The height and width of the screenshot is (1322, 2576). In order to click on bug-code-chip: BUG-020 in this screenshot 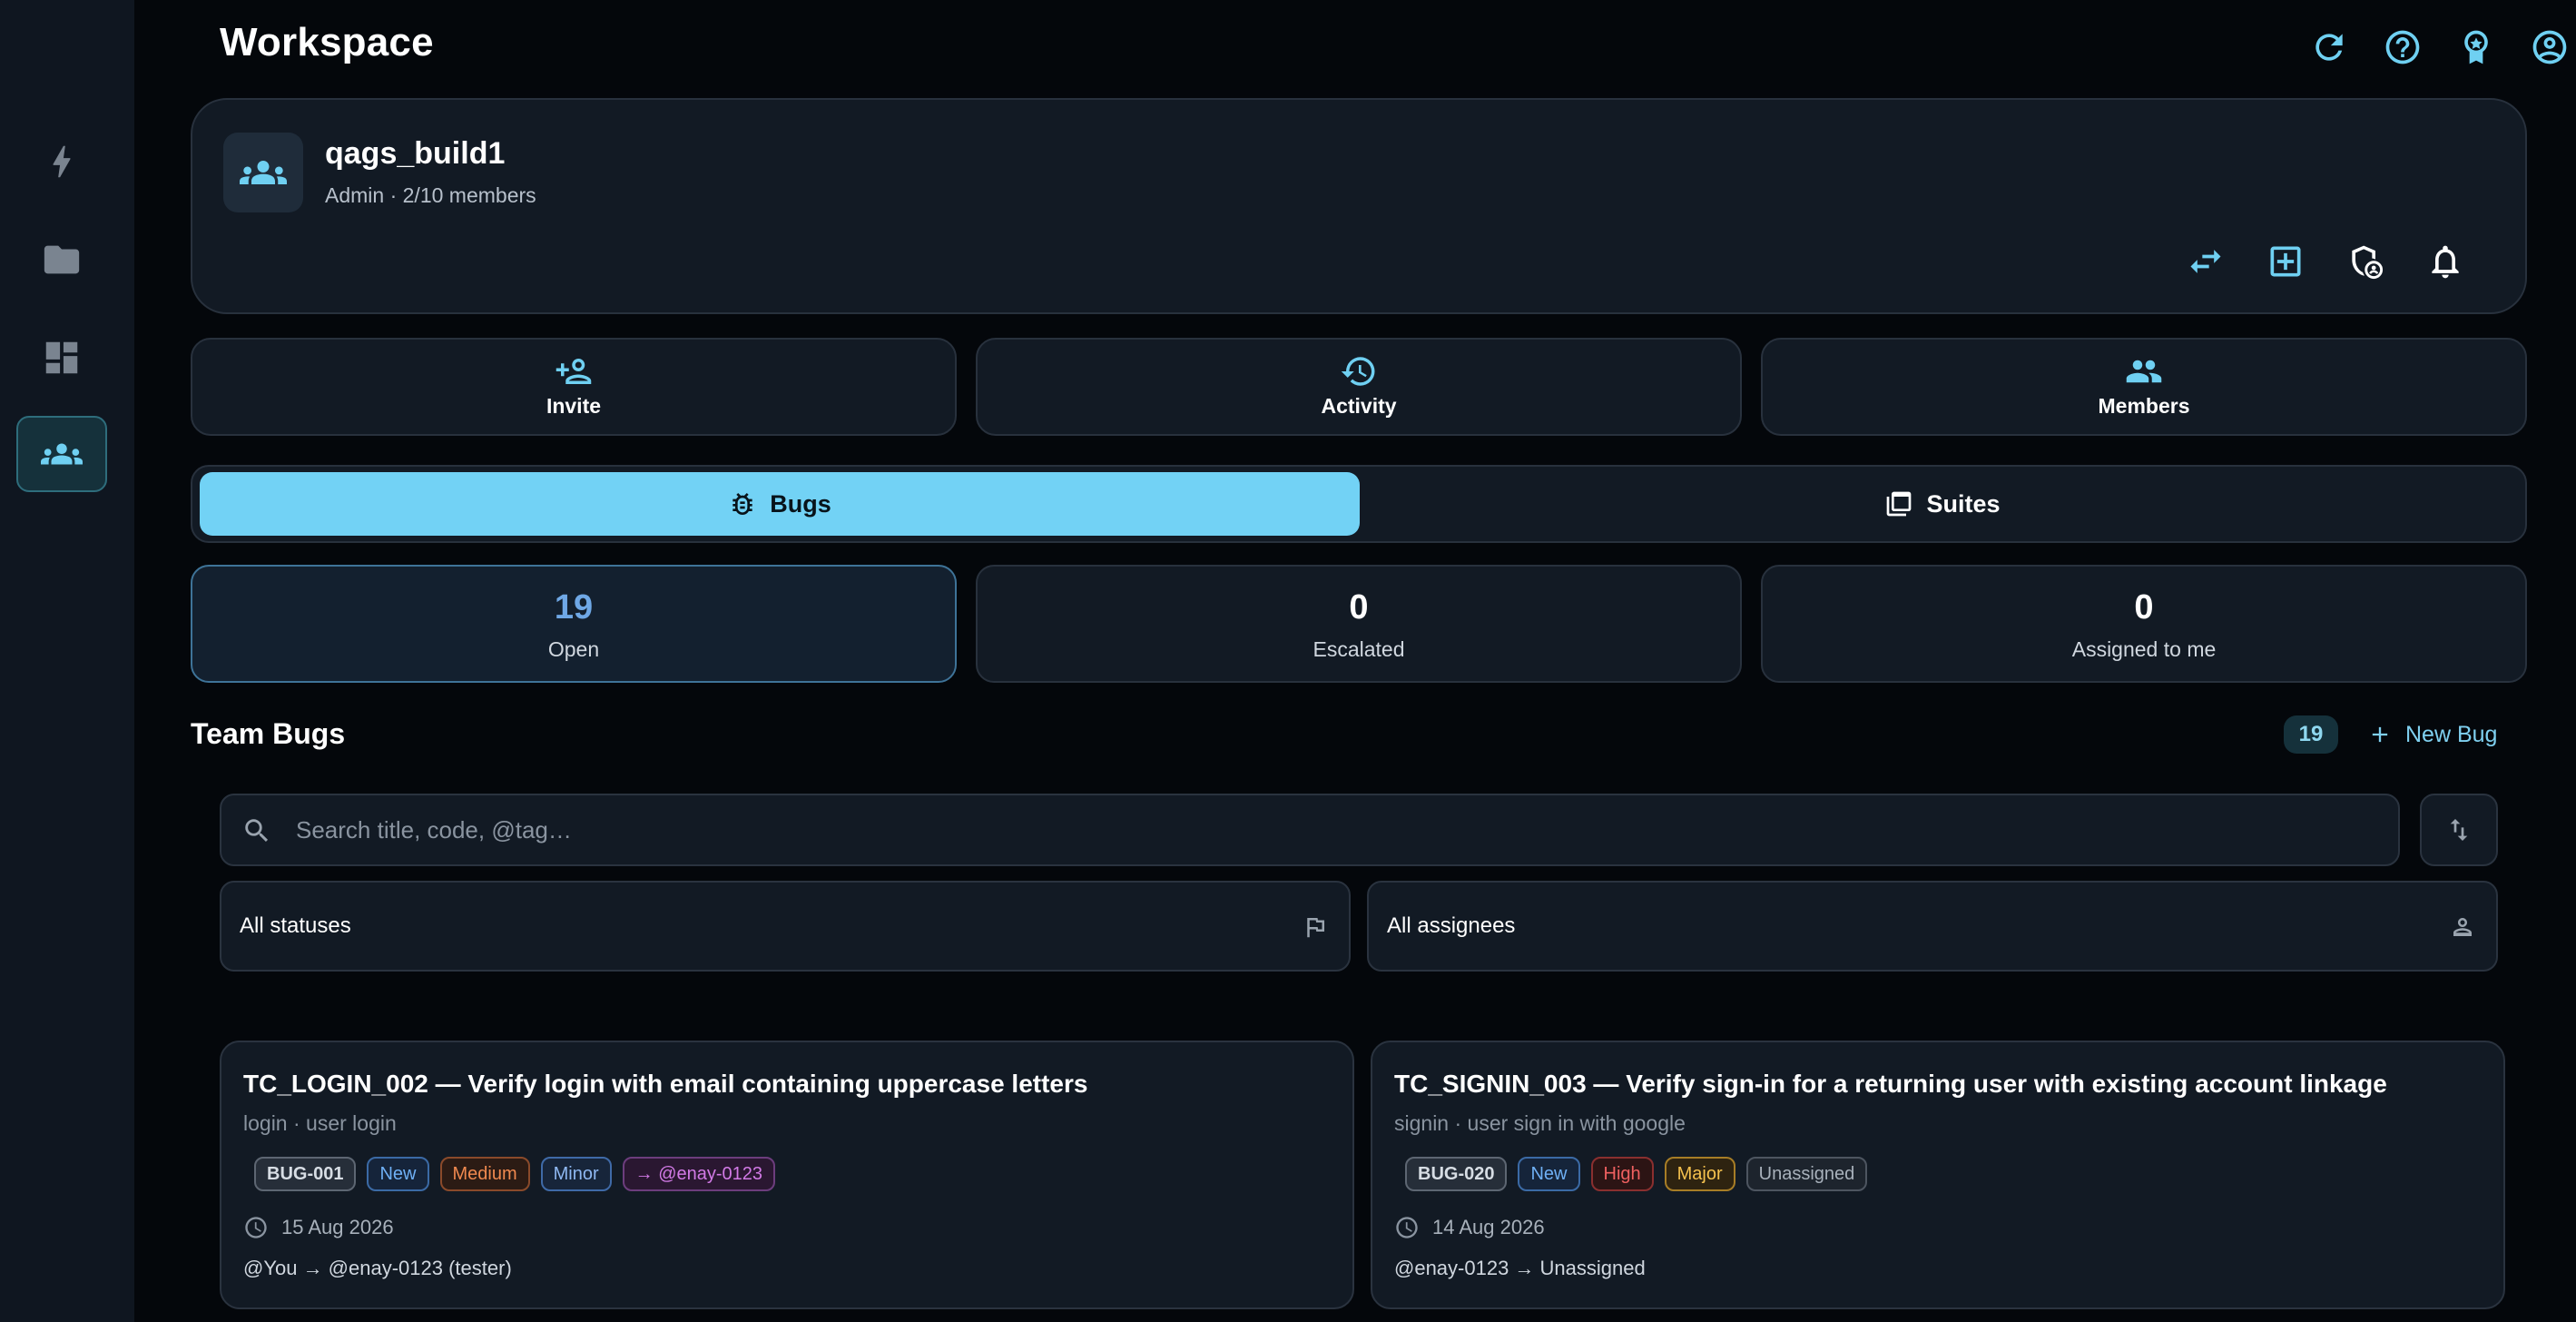, I will do `click(1456, 1174)`.